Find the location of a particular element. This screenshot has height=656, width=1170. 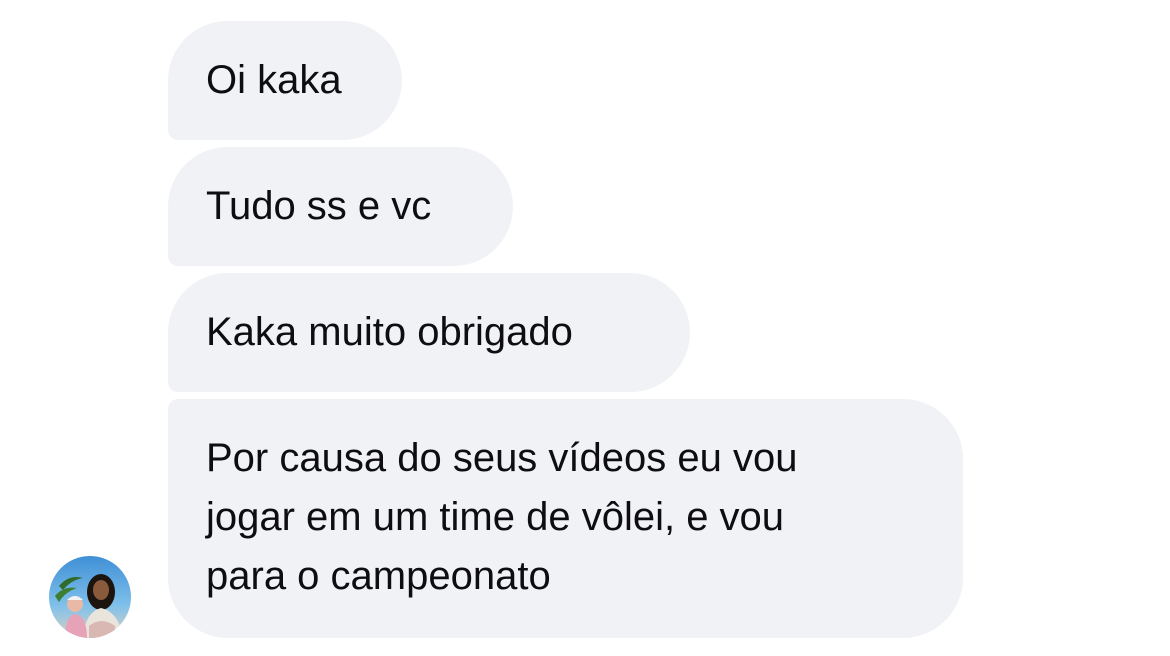

profile-photo-icon is located at coordinates (90, 597).